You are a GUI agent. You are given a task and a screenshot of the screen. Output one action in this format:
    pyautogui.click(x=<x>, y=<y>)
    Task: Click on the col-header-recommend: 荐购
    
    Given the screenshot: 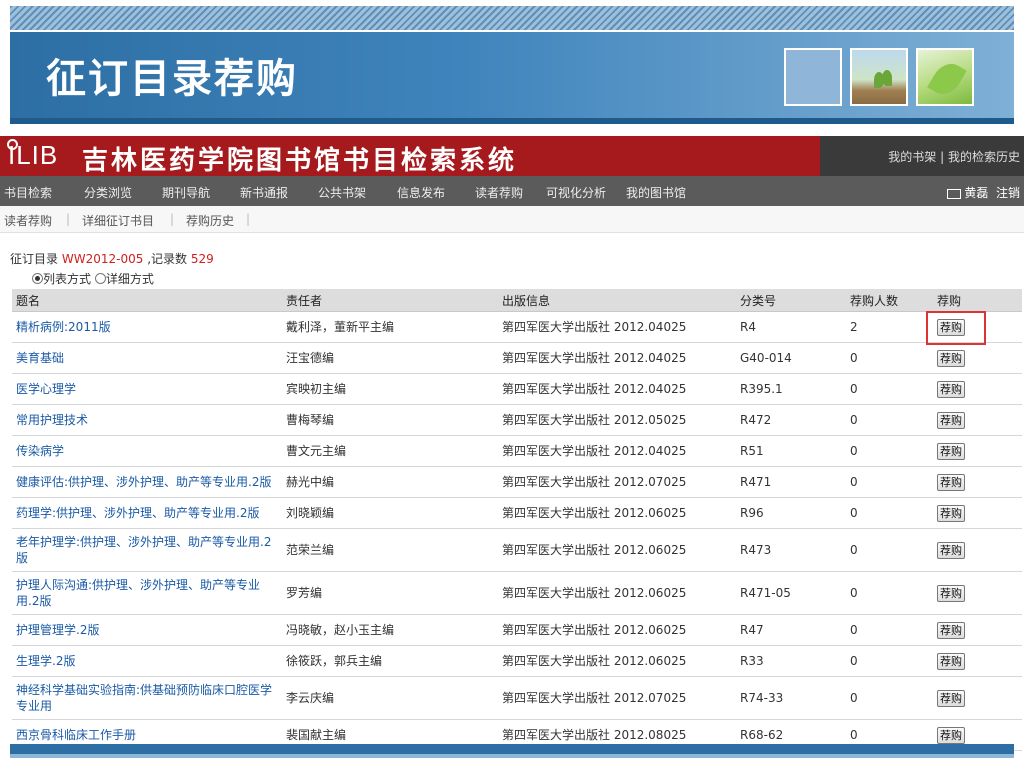 What is the action you would take?
    pyautogui.click(x=977, y=300)
    